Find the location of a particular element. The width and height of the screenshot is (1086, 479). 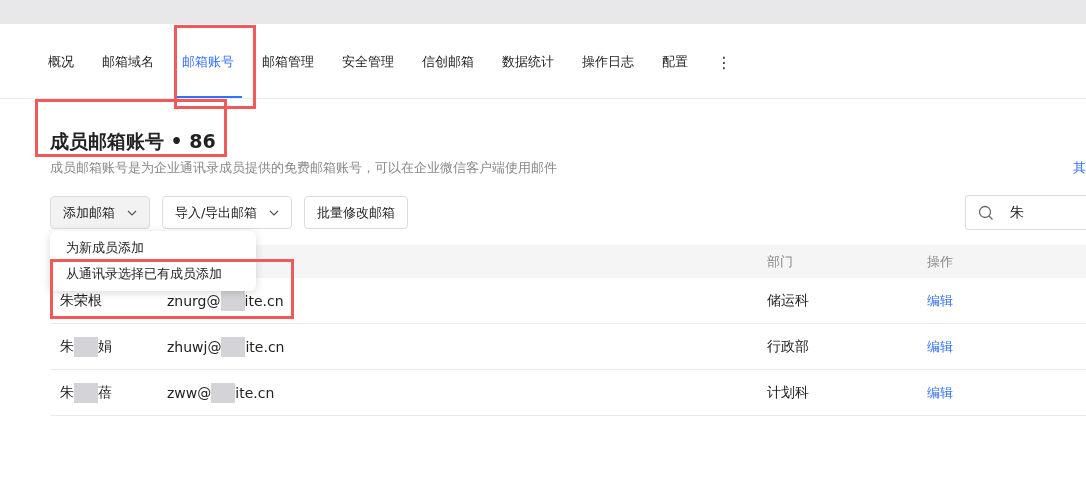

nav-tab: 数据统计 is located at coordinates (528, 62).